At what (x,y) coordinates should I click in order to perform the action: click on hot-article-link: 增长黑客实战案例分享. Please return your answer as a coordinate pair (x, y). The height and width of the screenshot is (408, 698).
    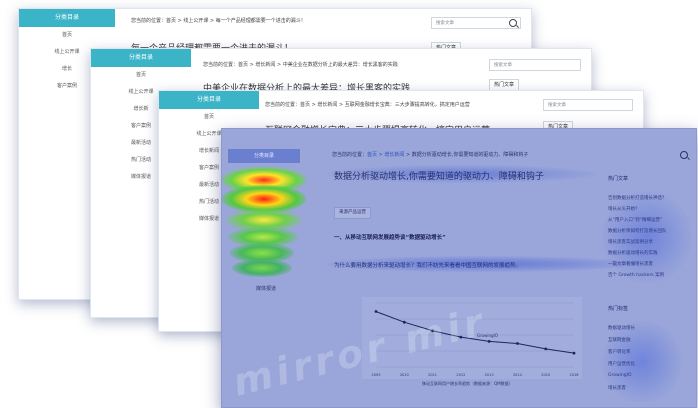
    Looking at the image, I should click on (630, 242).